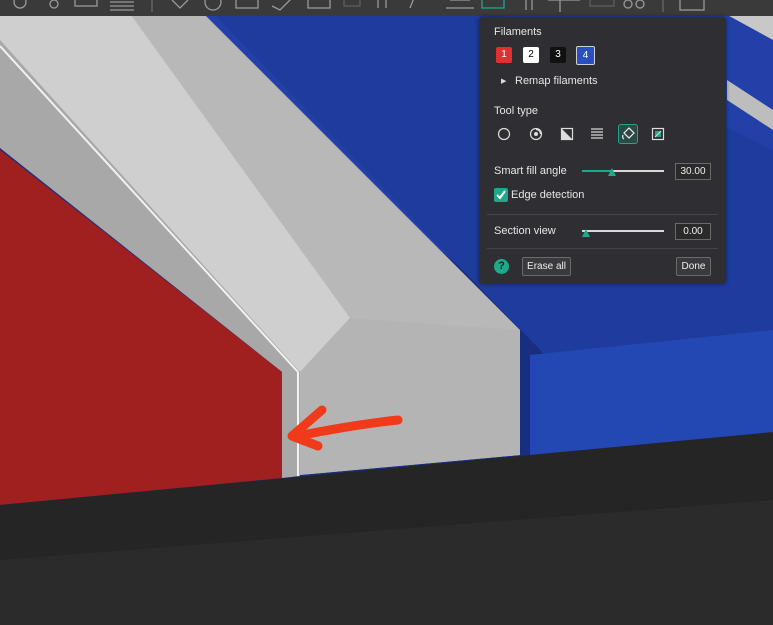 The image size is (773, 625). What do you see at coordinates (180, 4) in the screenshot?
I see `move-icon` at bounding box center [180, 4].